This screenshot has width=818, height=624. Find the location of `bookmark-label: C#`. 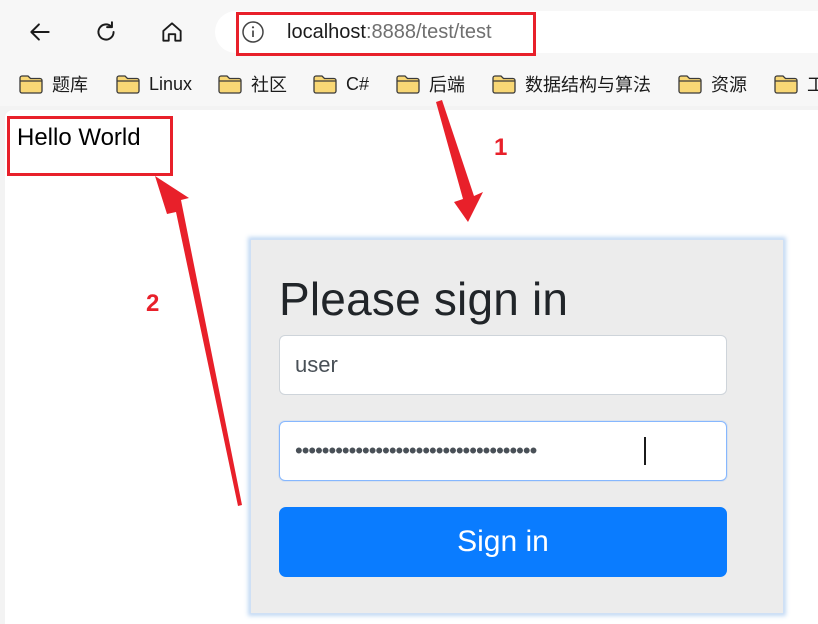

bookmark-label: C# is located at coordinates (358, 83).